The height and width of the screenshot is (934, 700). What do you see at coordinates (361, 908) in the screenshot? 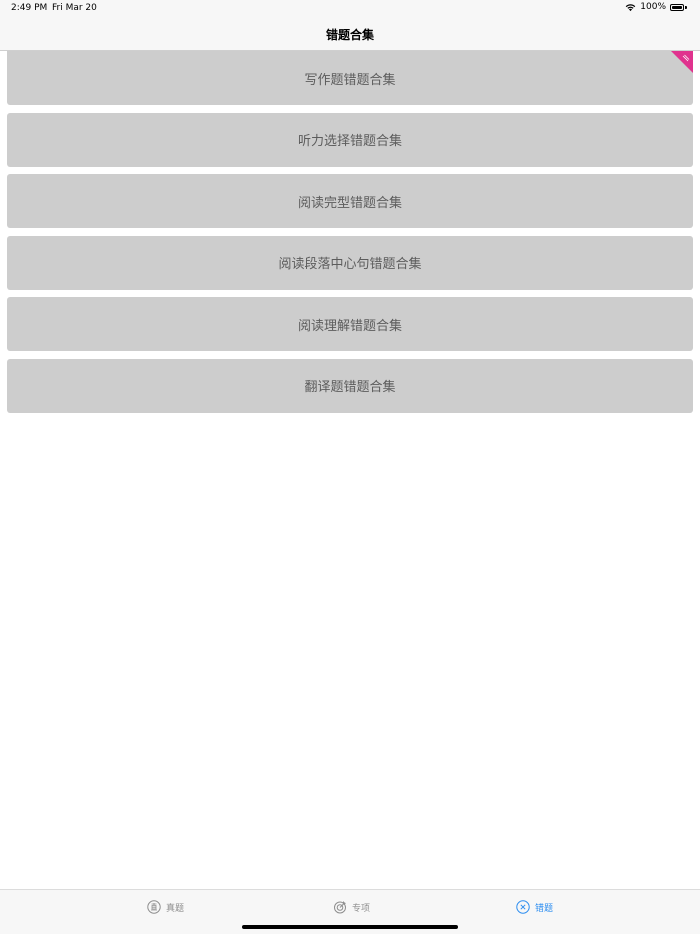
I see `tab-label: 专项` at bounding box center [361, 908].